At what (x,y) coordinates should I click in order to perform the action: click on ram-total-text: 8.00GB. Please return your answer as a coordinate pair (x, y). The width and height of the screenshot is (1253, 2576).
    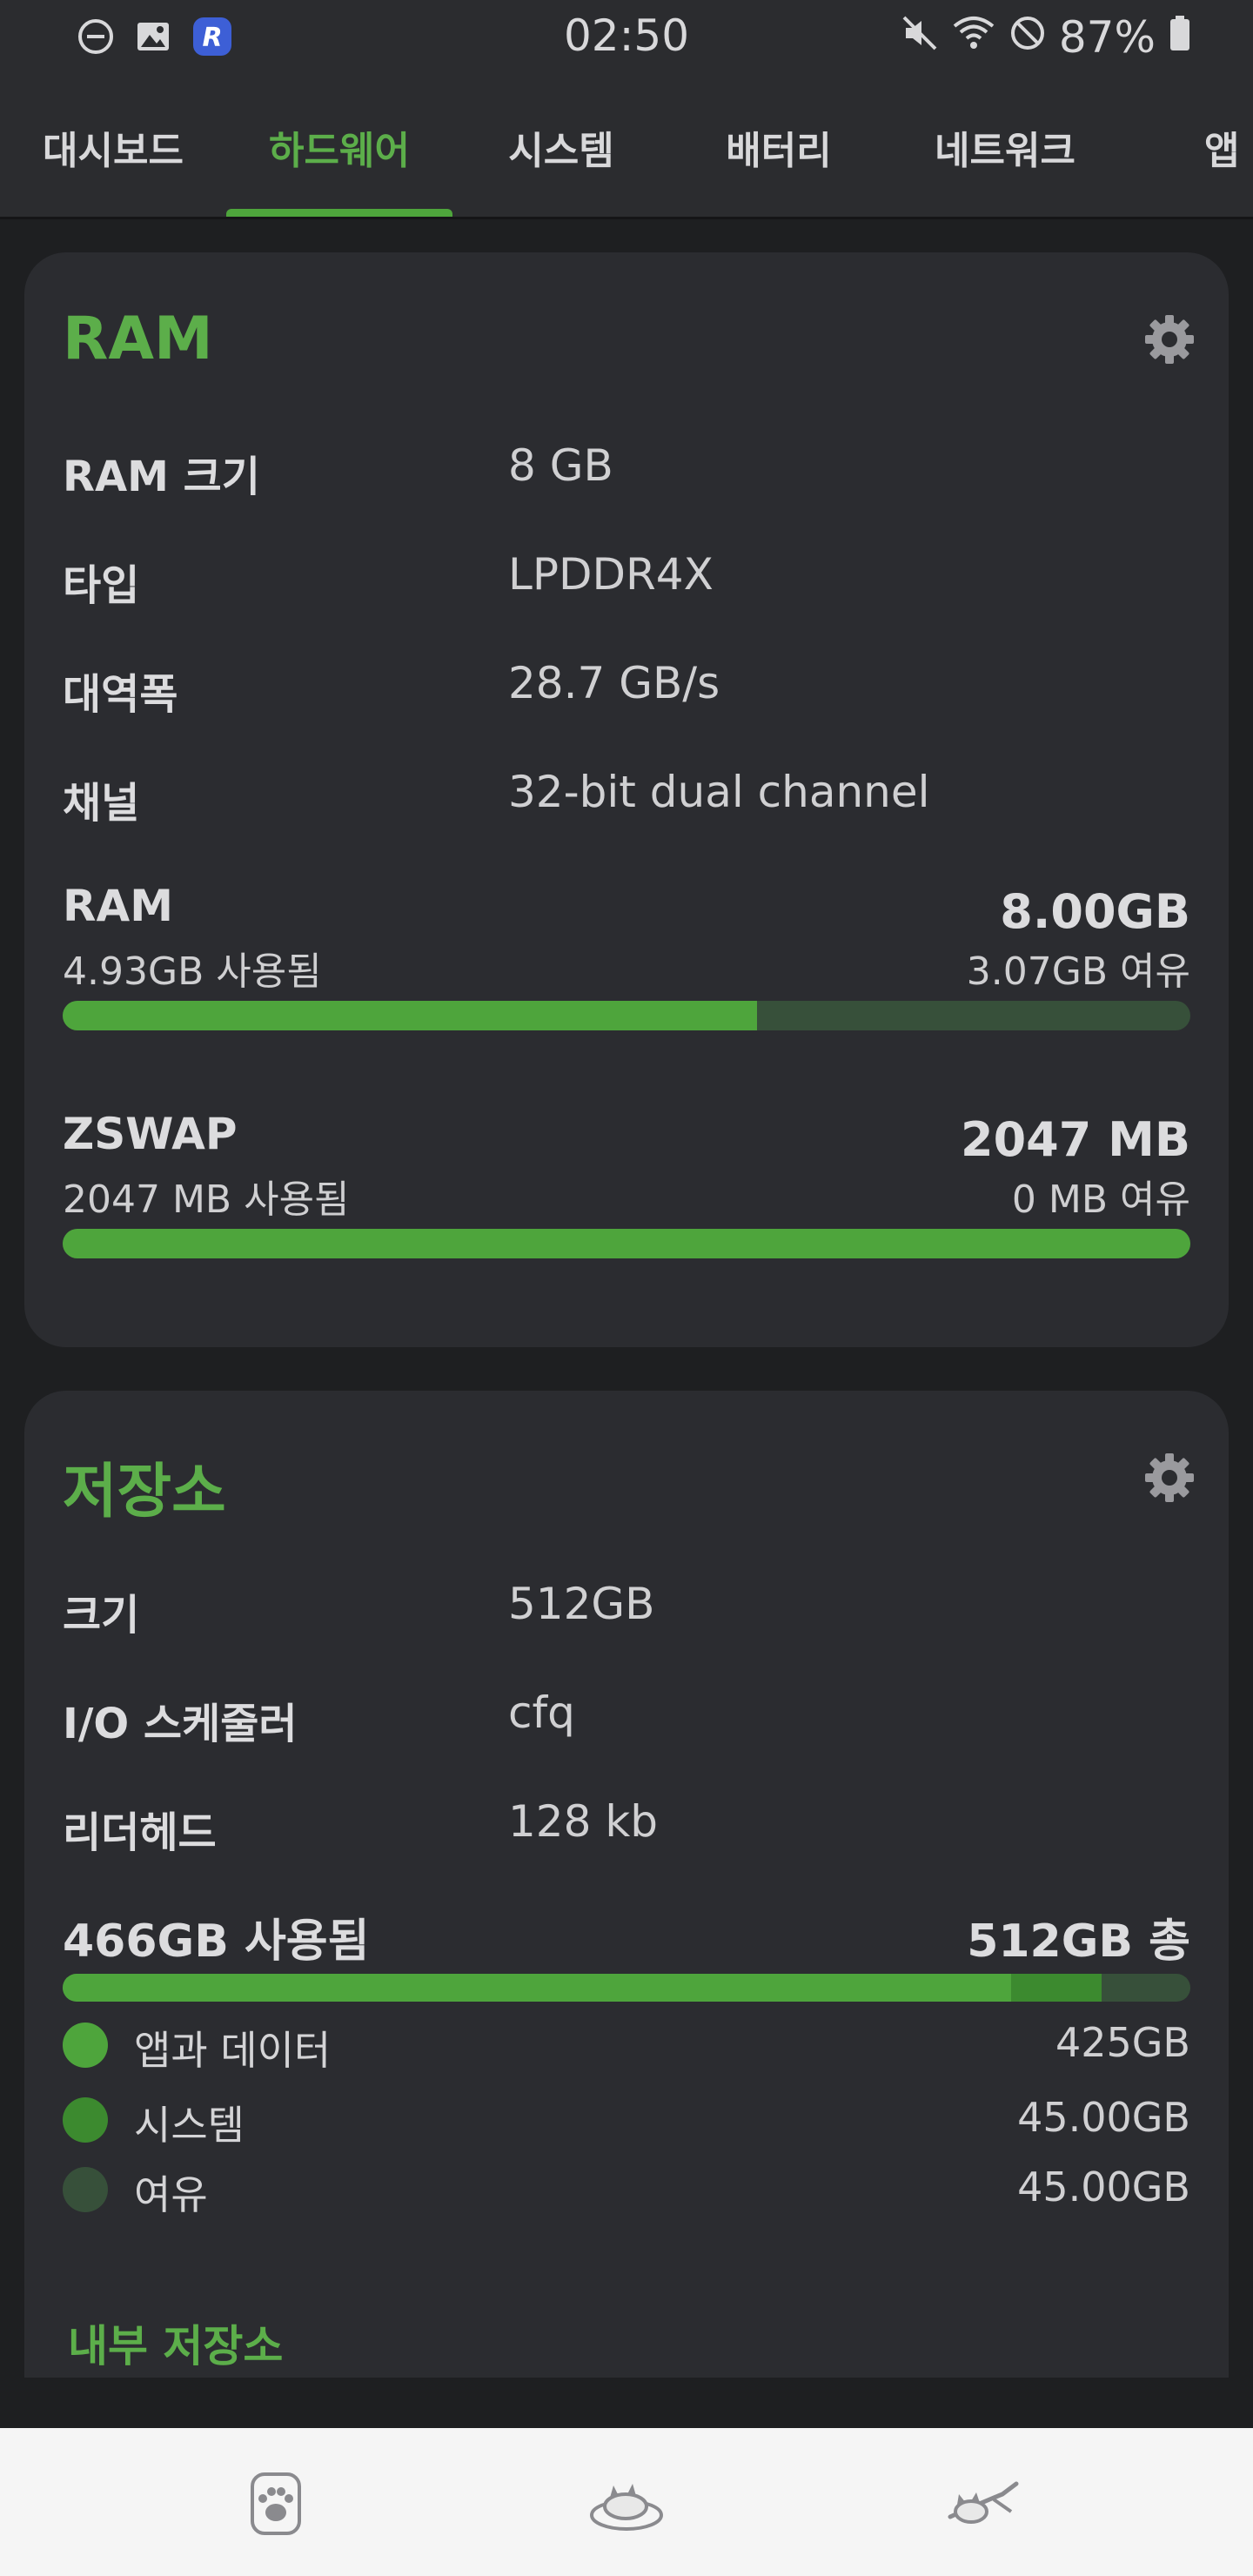
    Looking at the image, I should click on (1095, 912).